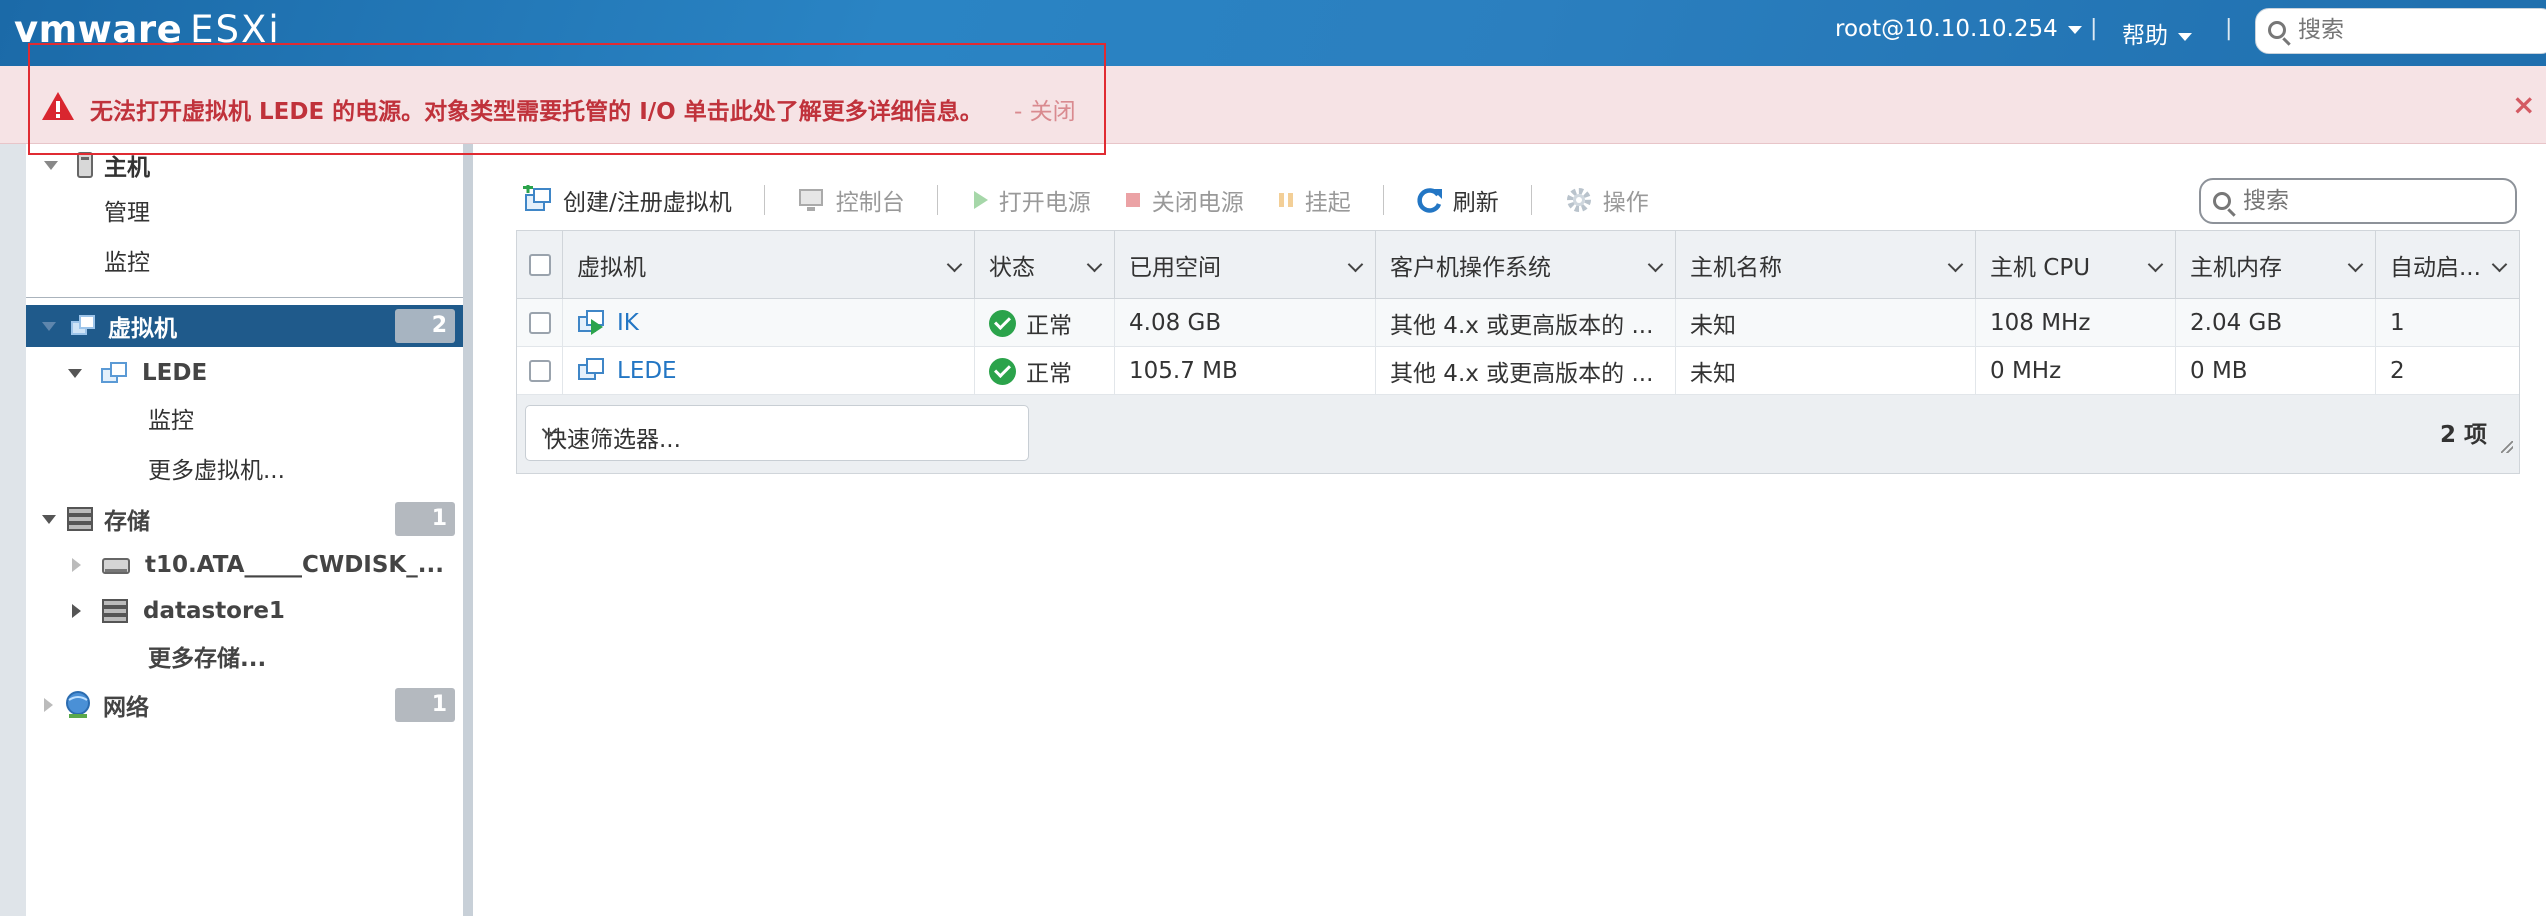 This screenshot has height=916, width=2546. What do you see at coordinates (2418, 30) in the screenshot?
I see `global-search-input` at bounding box center [2418, 30].